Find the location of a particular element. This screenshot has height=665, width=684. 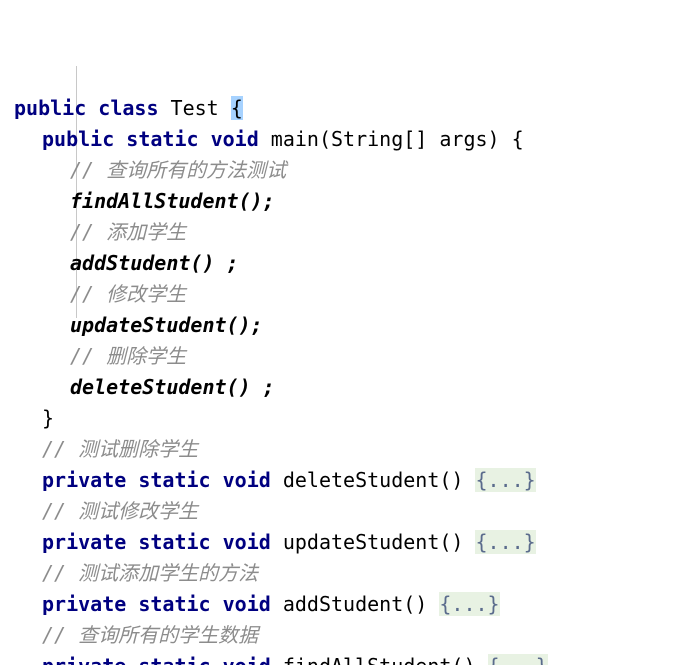

token-kw: public class is located at coordinates (92, 108).